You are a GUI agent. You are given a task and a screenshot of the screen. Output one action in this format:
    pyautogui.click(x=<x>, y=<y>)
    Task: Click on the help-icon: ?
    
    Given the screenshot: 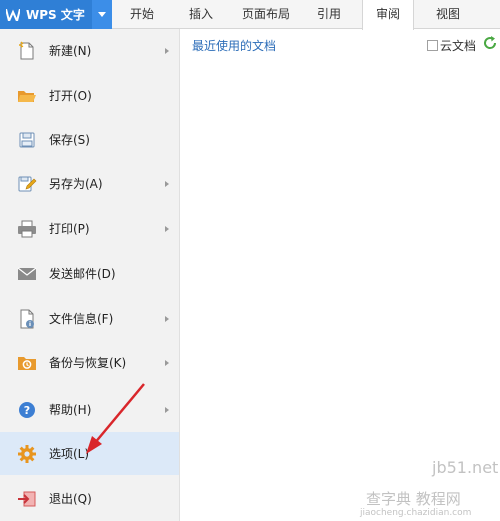 What is the action you would take?
    pyautogui.click(x=27, y=410)
    